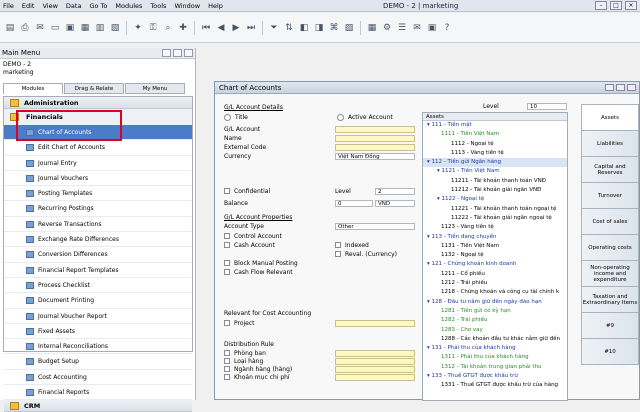 This screenshot has height=412, width=640. What do you see at coordinates (375, 323) in the screenshot?
I see `project-field` at bounding box center [375, 323].